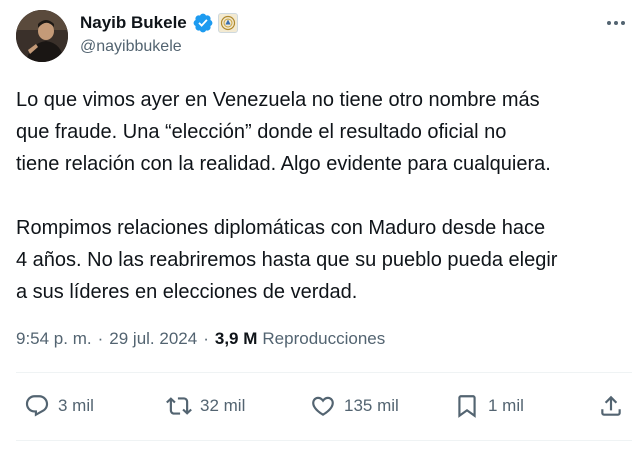  What do you see at coordinates (506, 405) in the screenshot?
I see `bookmark-count: 1 mil` at bounding box center [506, 405].